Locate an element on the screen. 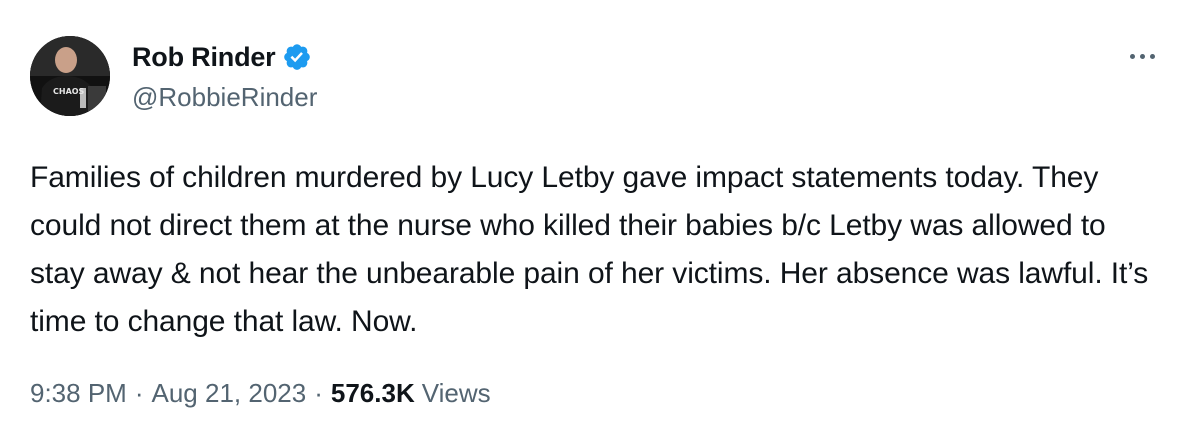 This screenshot has height=444, width=1188. more-options-button is located at coordinates (1142, 56).